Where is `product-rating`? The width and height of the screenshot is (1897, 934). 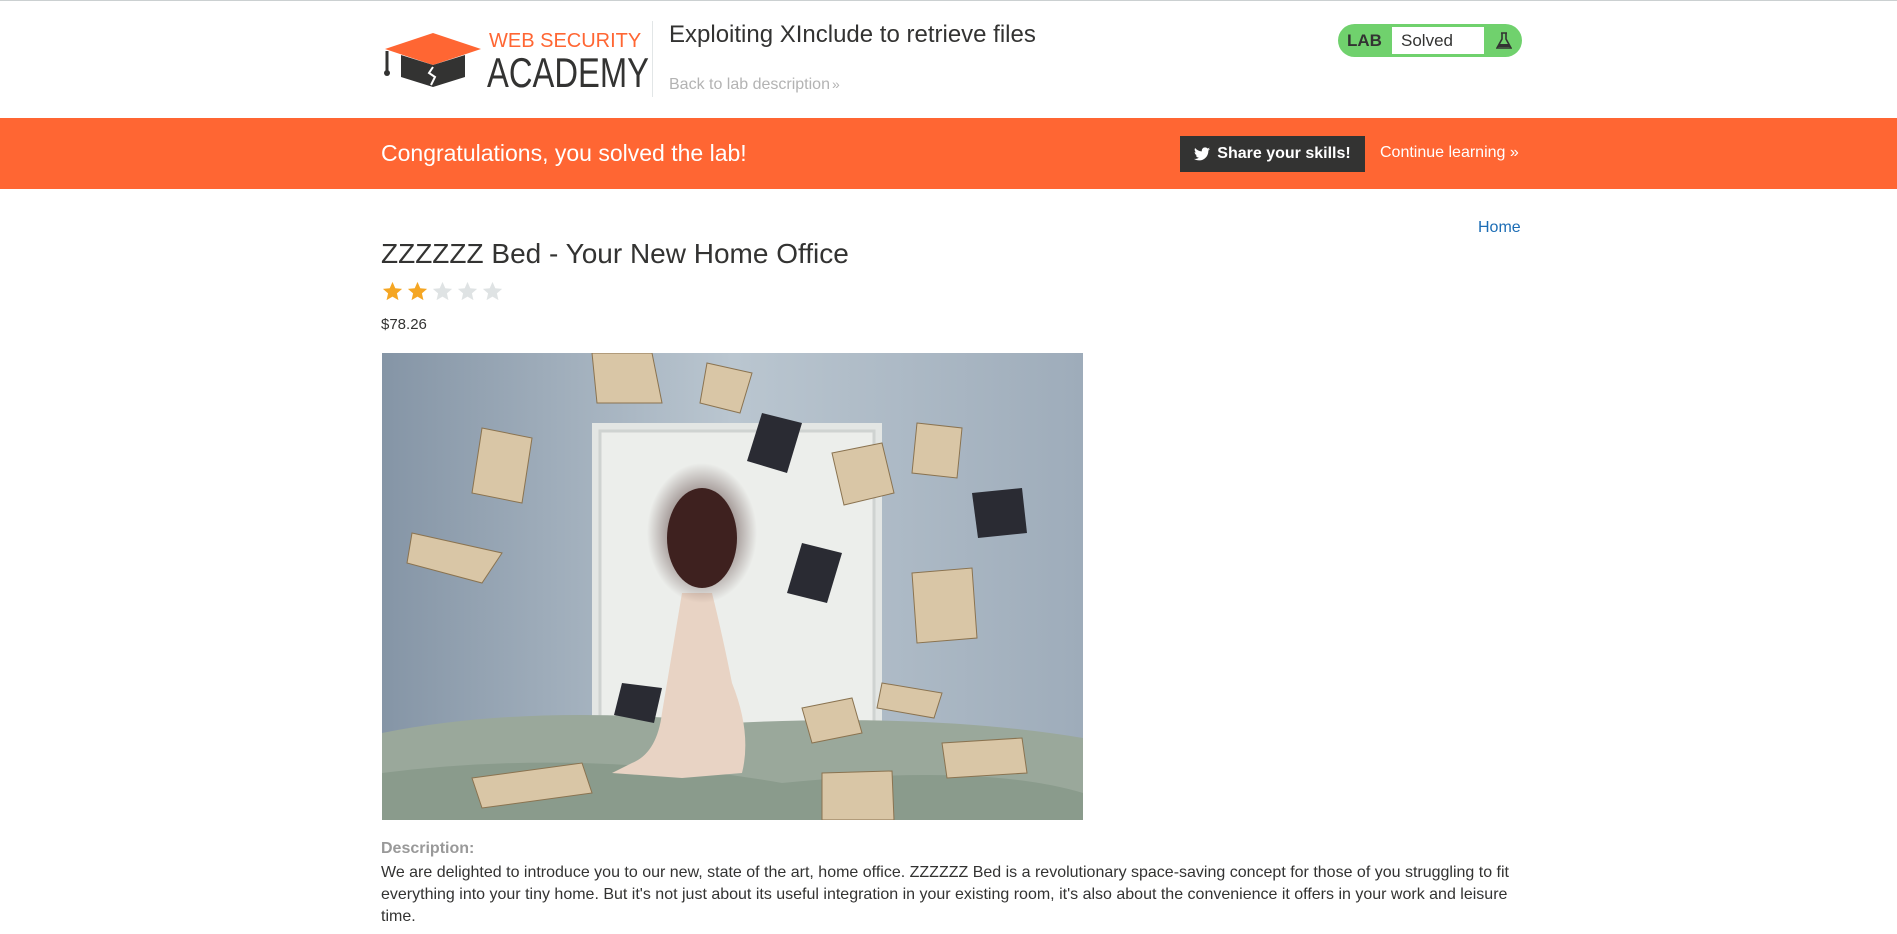 product-rating is located at coordinates (442, 291).